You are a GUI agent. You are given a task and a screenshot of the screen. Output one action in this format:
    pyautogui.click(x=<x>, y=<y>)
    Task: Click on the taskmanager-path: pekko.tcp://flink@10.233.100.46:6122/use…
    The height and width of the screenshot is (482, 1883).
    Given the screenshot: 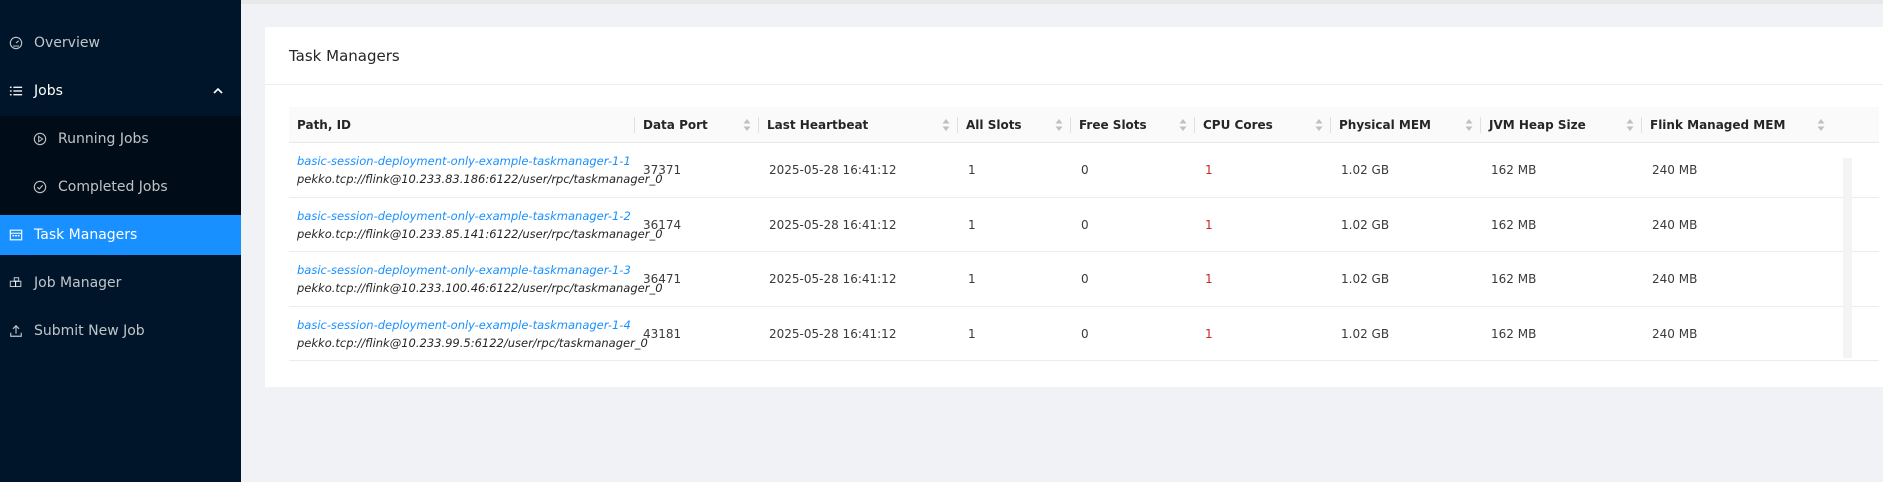 What is the action you would take?
    pyautogui.click(x=480, y=288)
    